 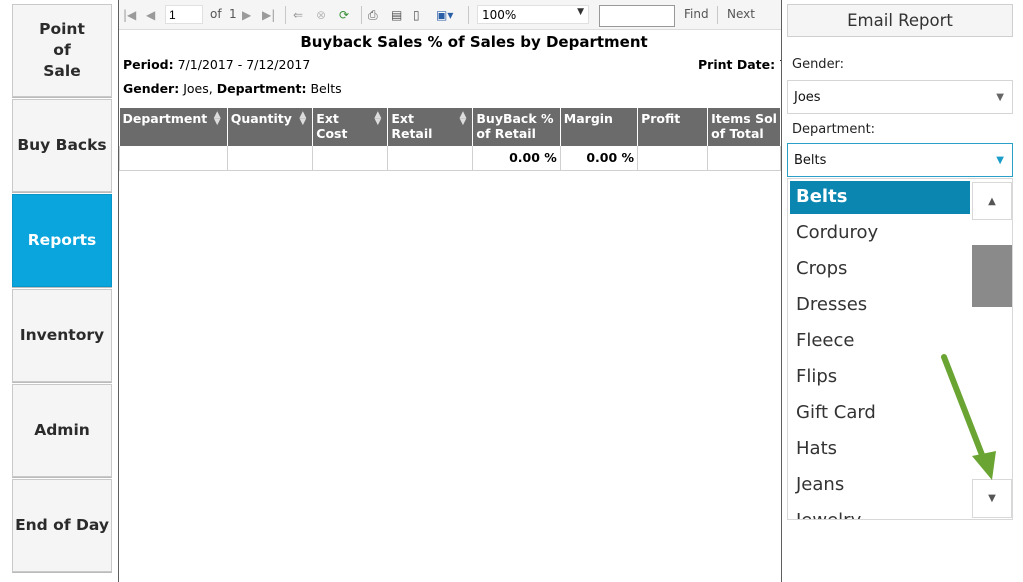 What do you see at coordinates (834, 129) in the screenshot?
I see `department-field-label: Department:` at bounding box center [834, 129].